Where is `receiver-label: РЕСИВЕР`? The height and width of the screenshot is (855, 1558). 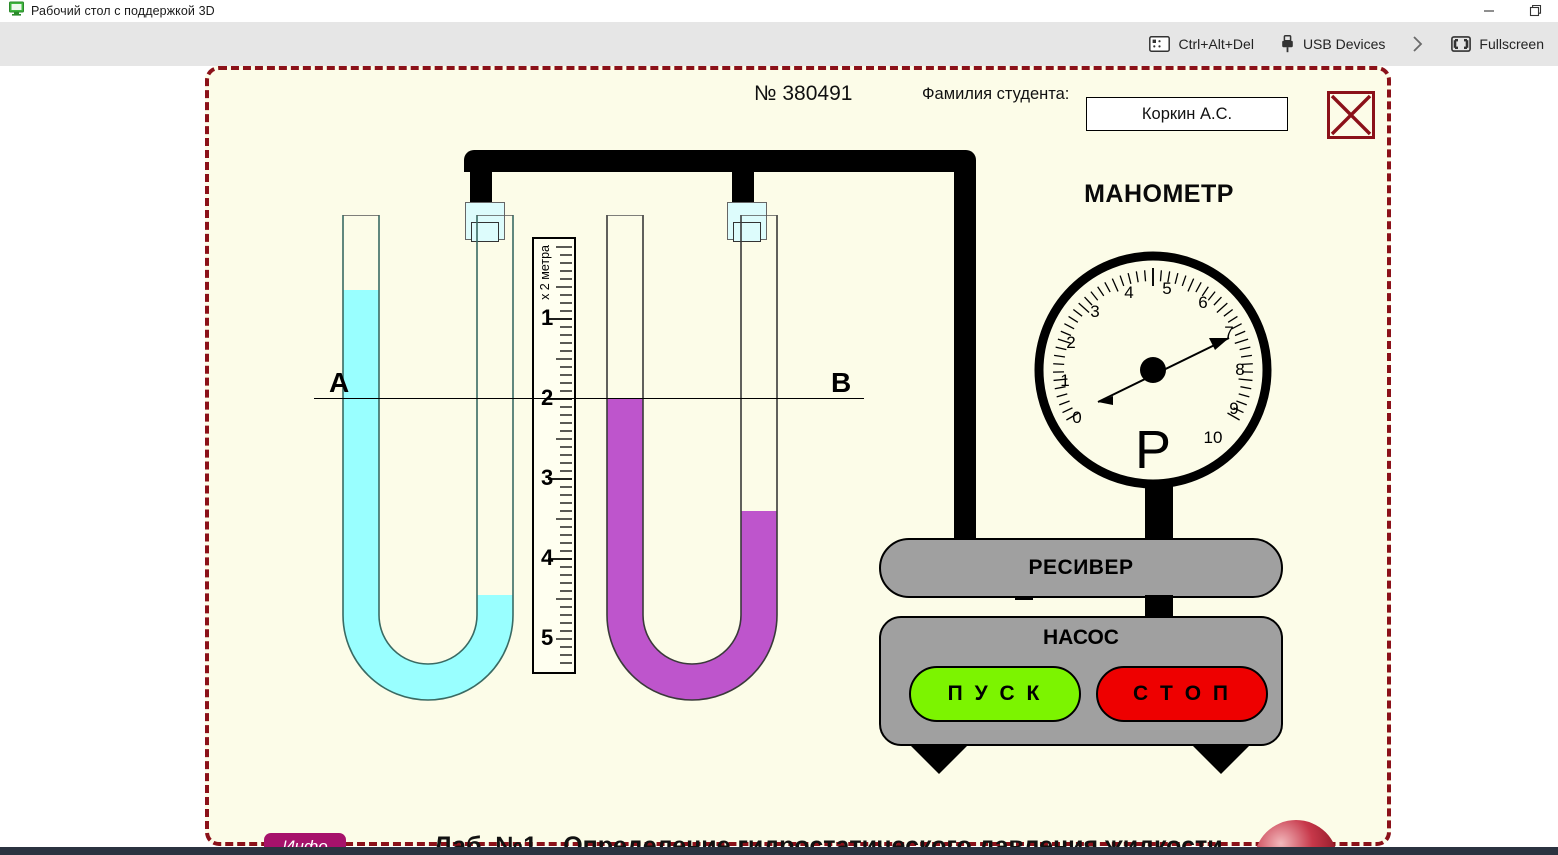
receiver-label: РЕСИВЕР is located at coordinates (1081, 567).